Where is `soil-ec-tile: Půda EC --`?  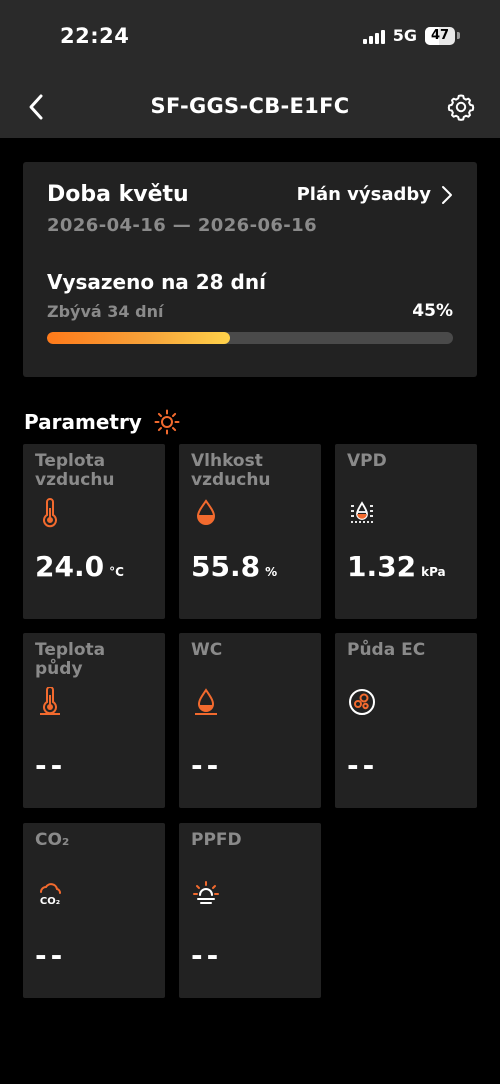
soil-ec-tile: Půda EC -- is located at coordinates (406, 720).